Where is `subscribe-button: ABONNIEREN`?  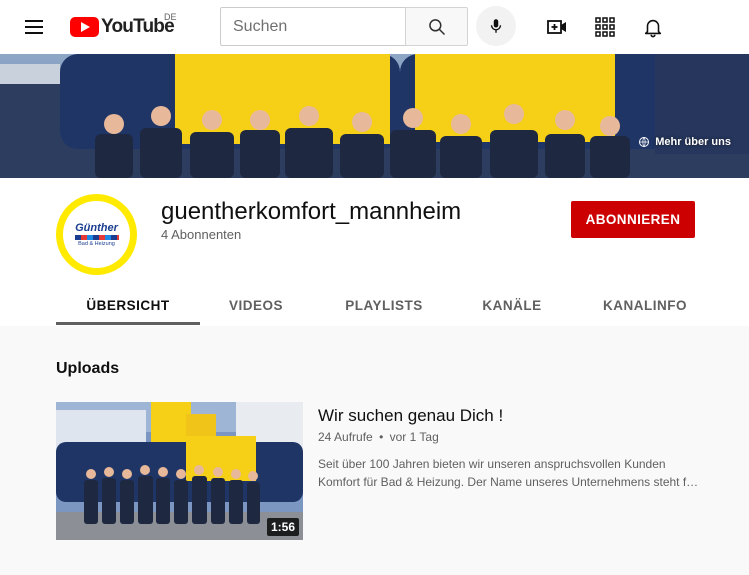 subscribe-button: ABONNIEREN is located at coordinates (633, 219).